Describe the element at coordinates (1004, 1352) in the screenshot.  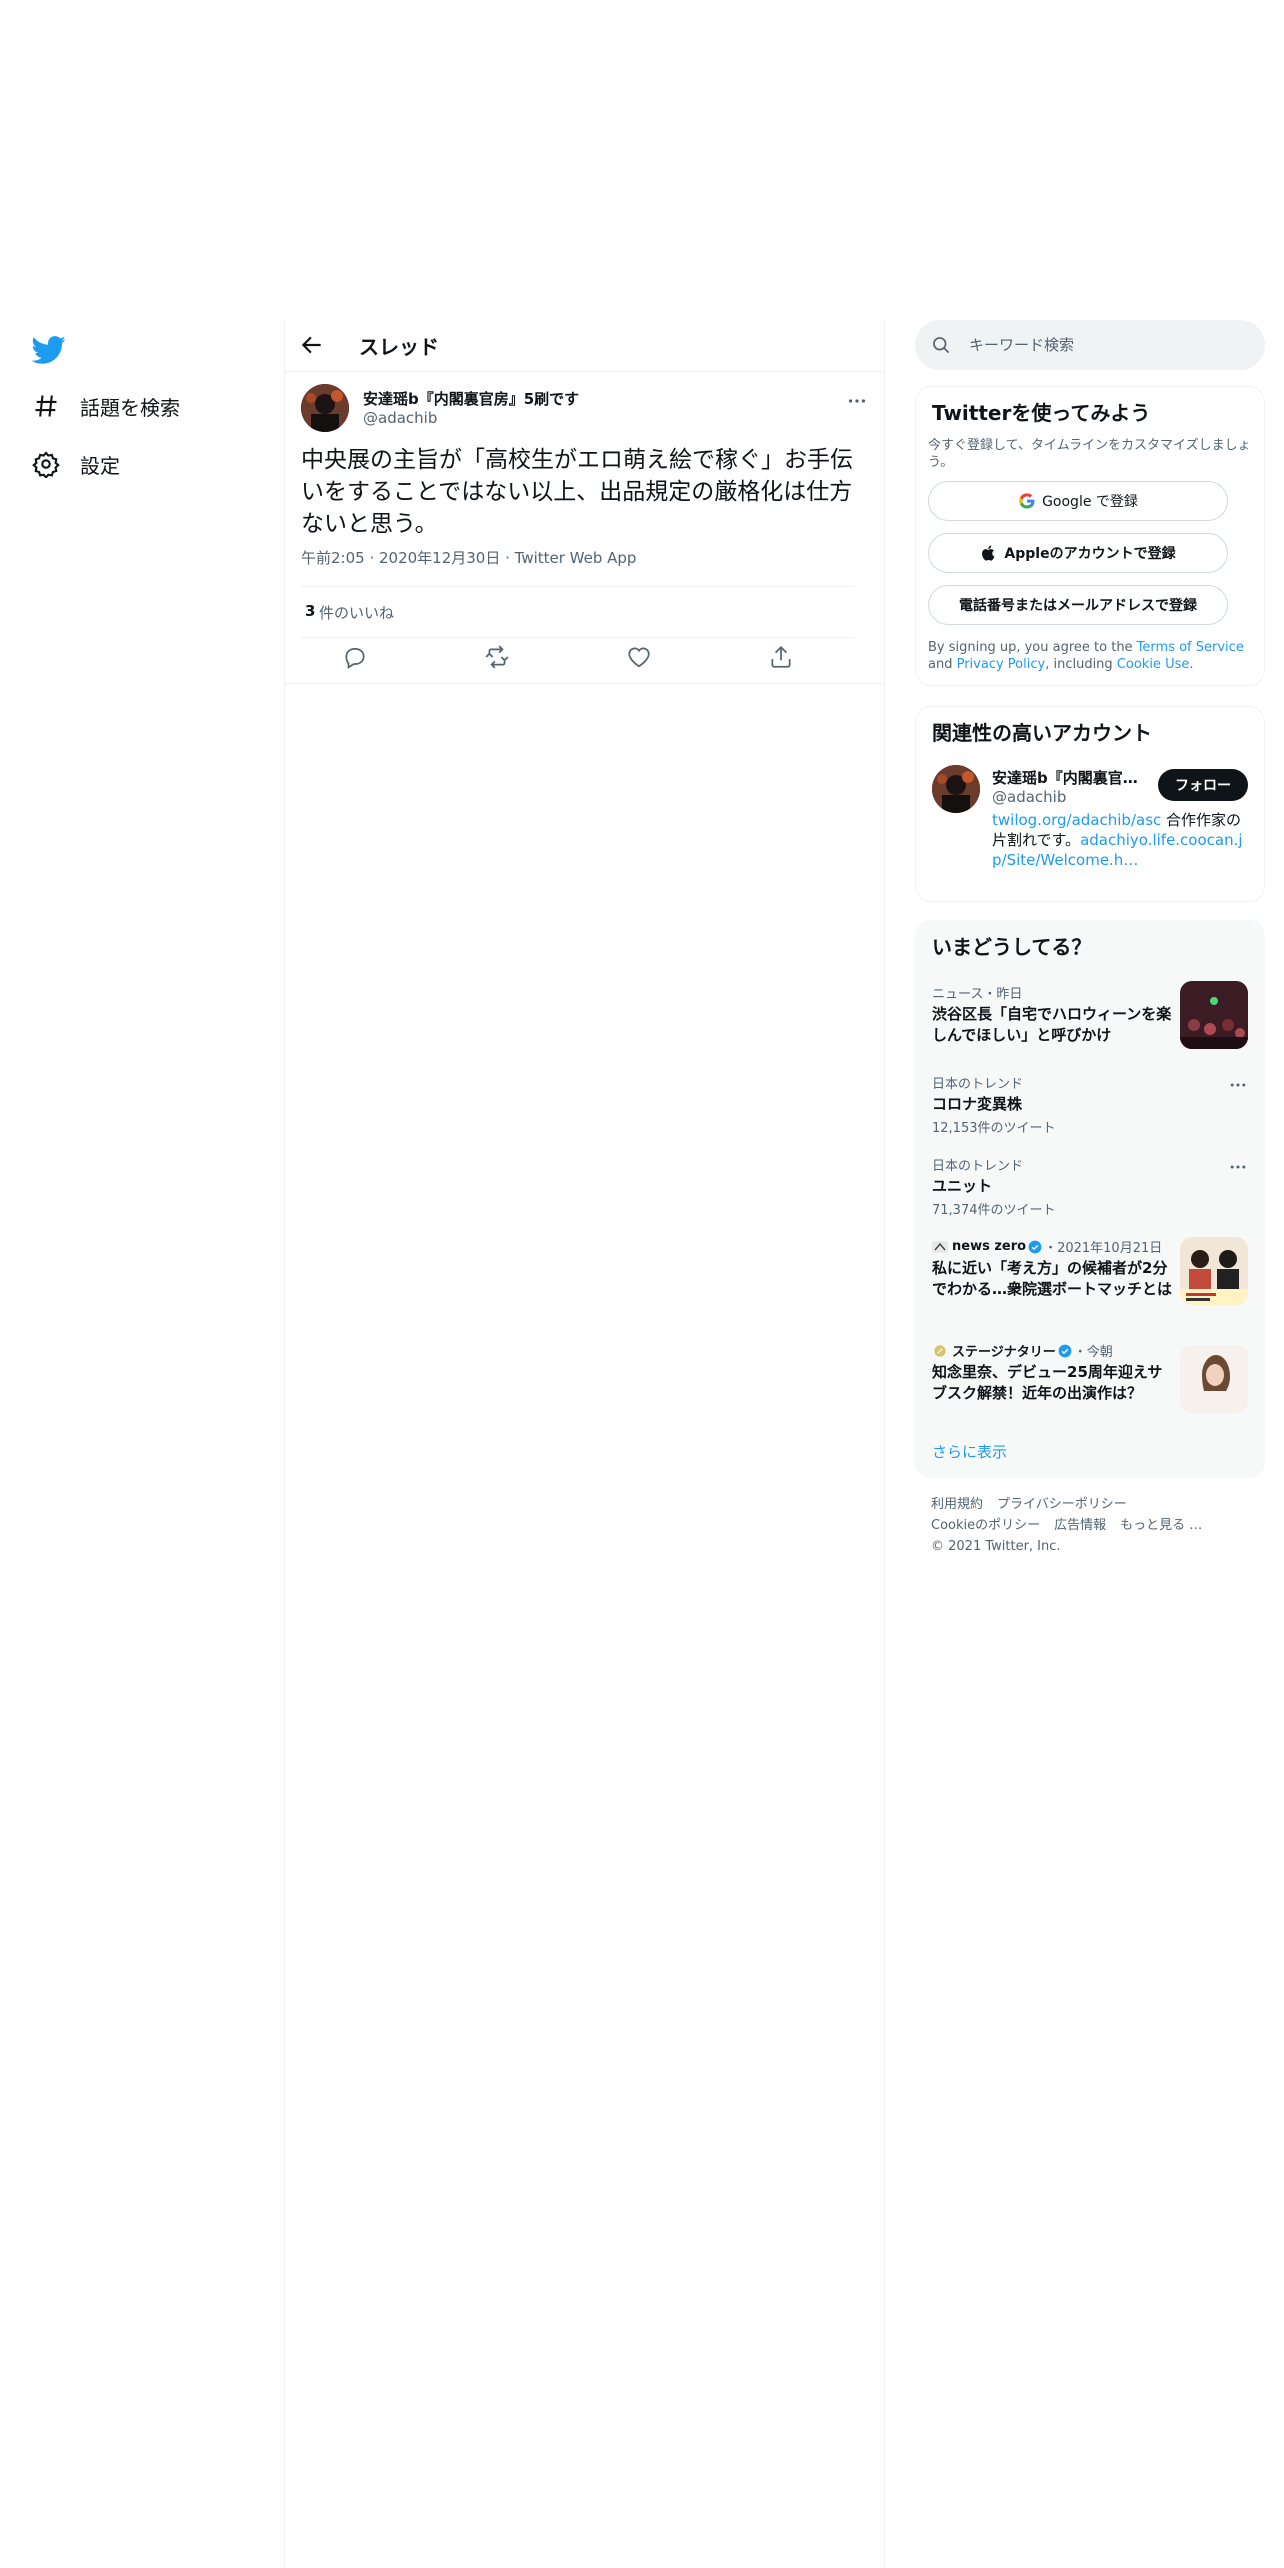
I see `trend-source: ステージナタリー` at that location.